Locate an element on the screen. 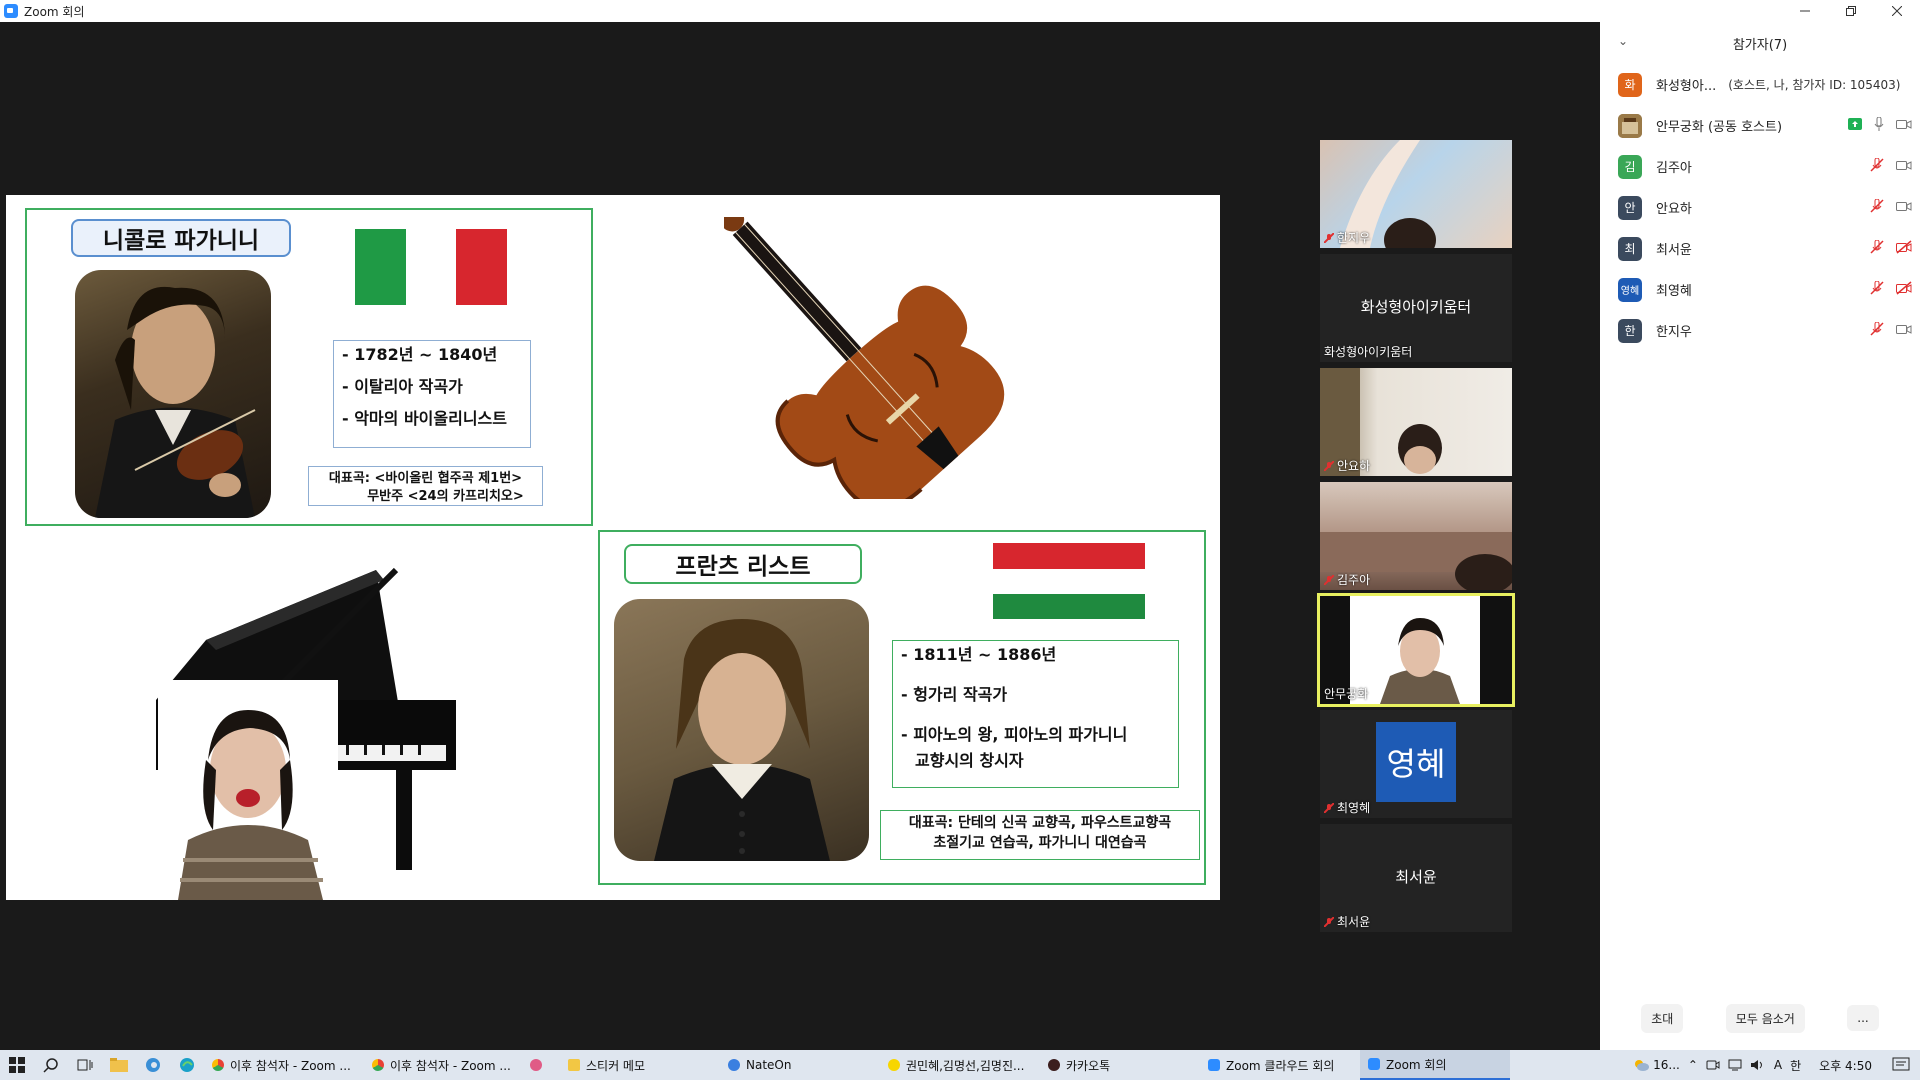  zoom-logo-icon is located at coordinates (11, 11).